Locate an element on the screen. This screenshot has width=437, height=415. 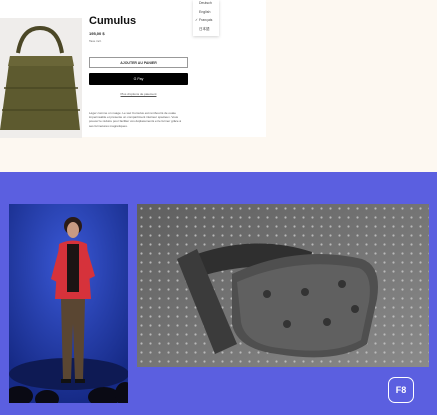
language-option-english: English is located at coordinates (204, 12).